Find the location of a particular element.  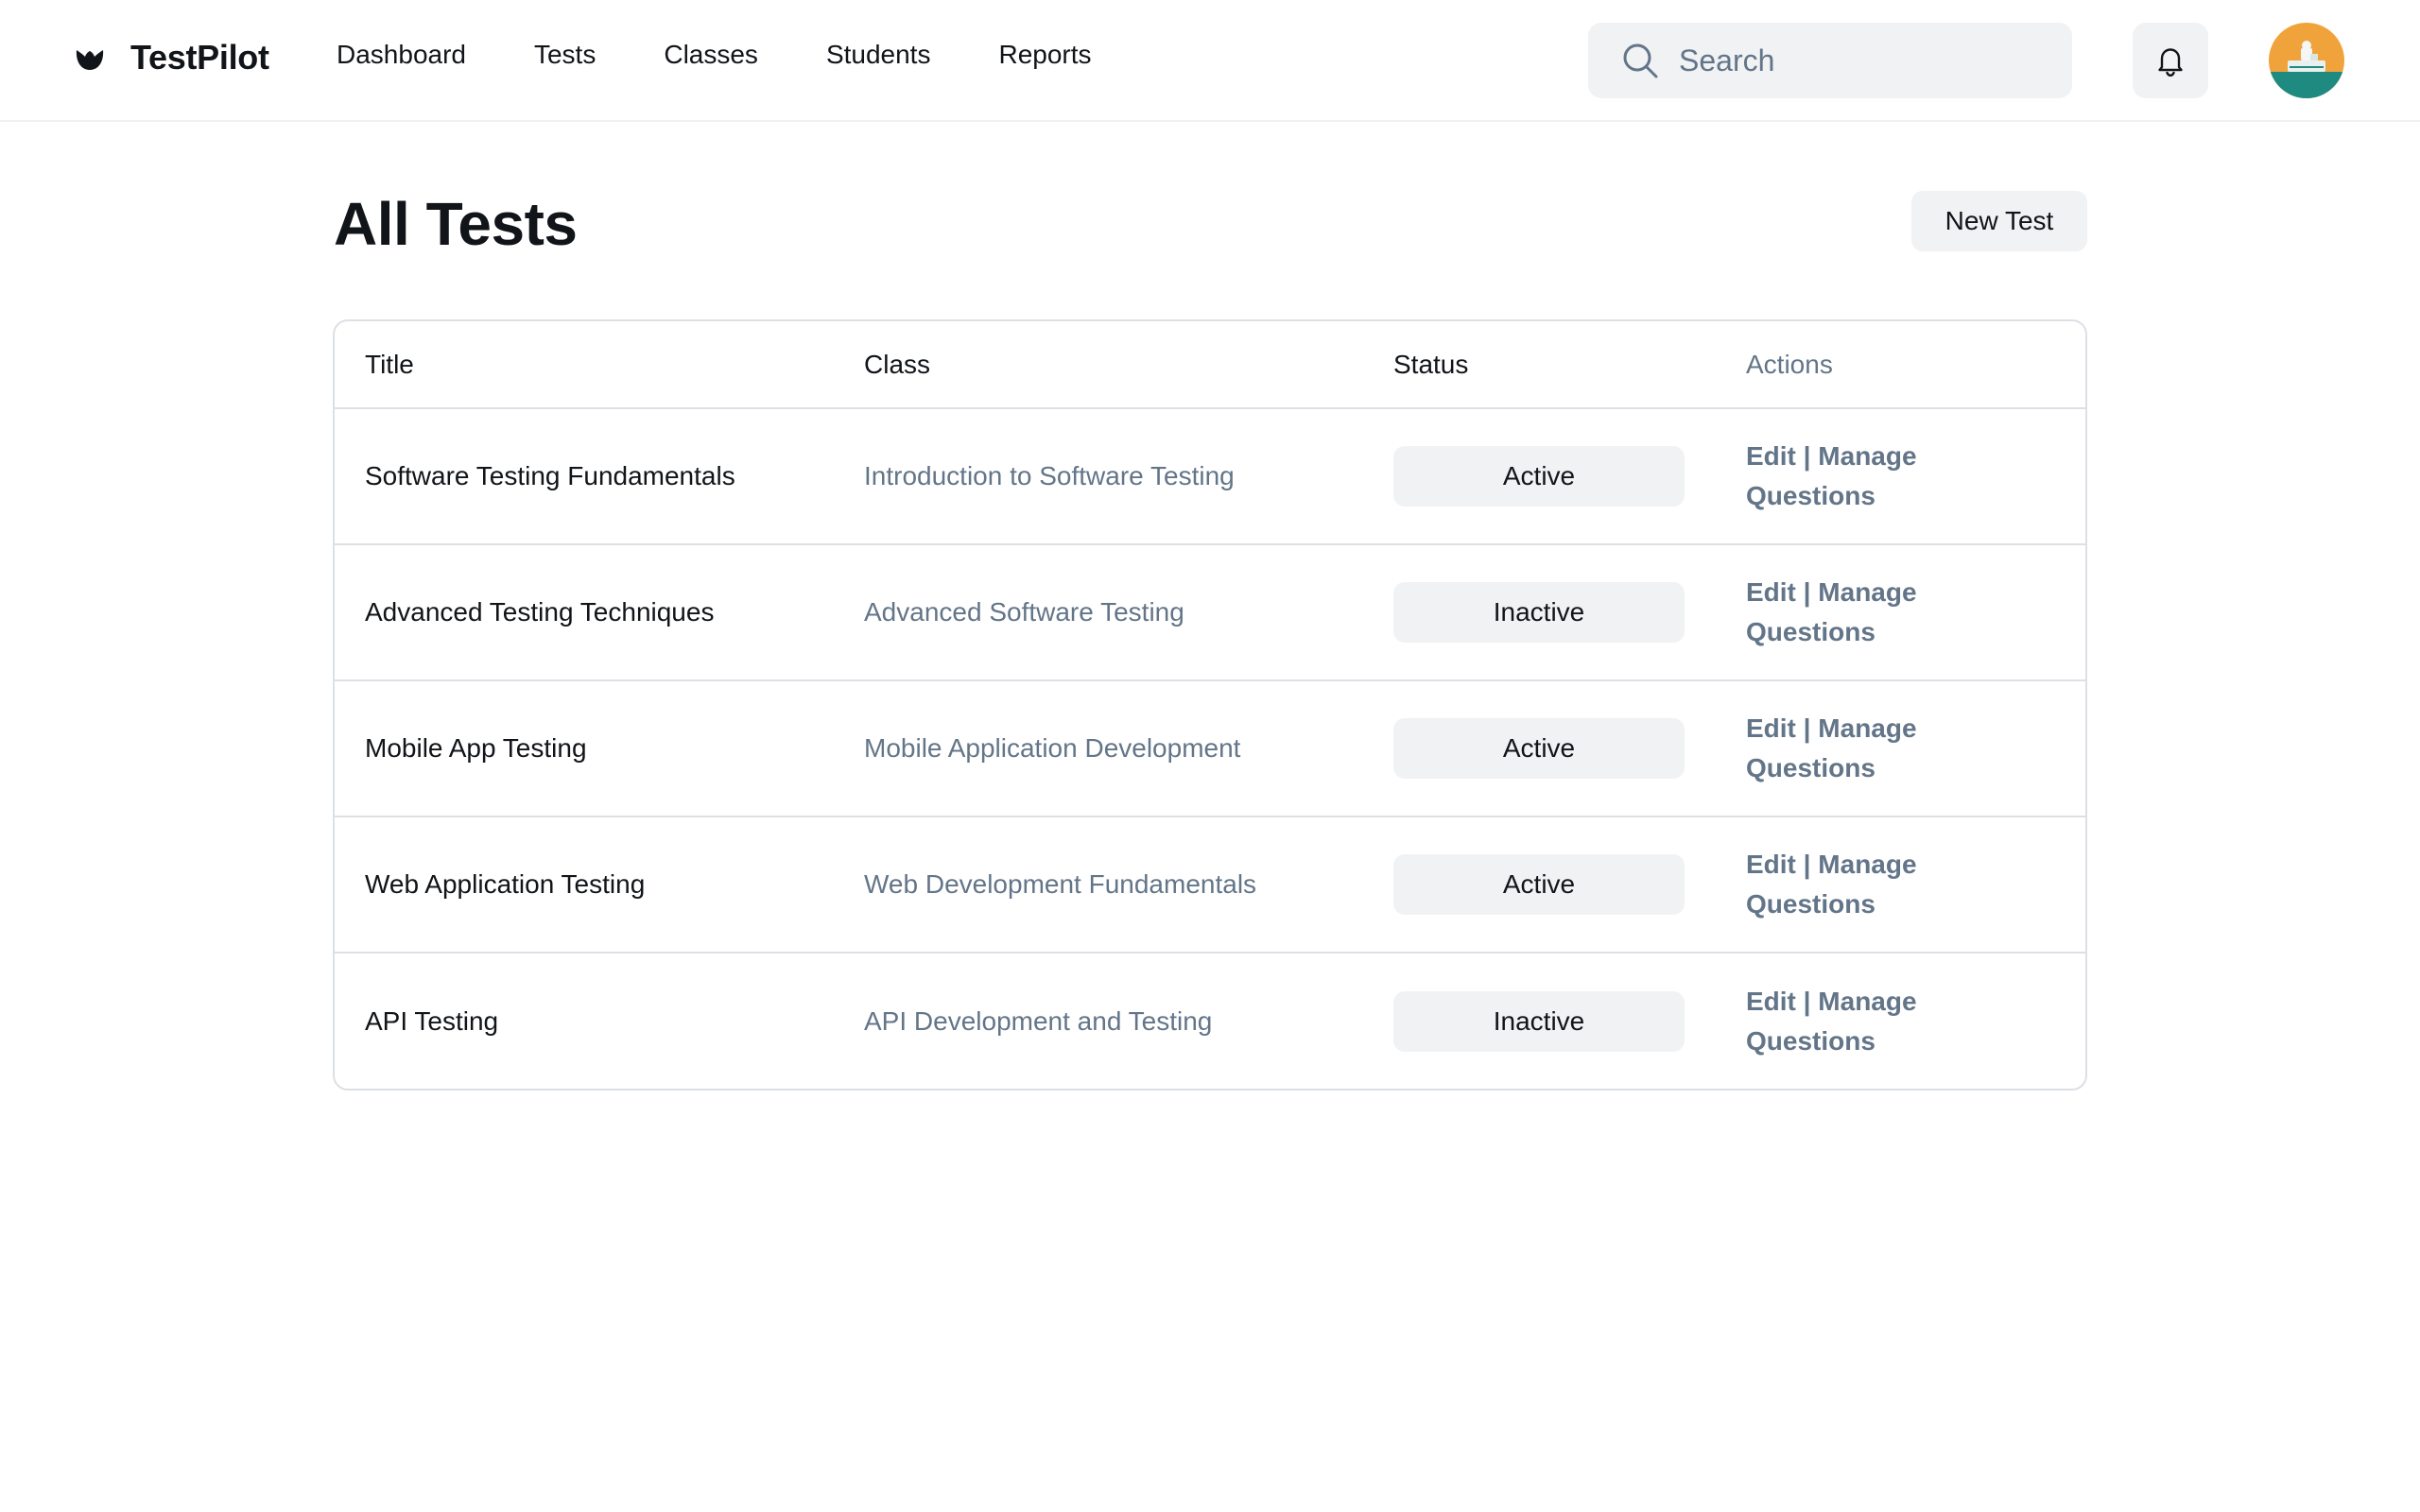

bowl-logo-icon is located at coordinates (90, 60).